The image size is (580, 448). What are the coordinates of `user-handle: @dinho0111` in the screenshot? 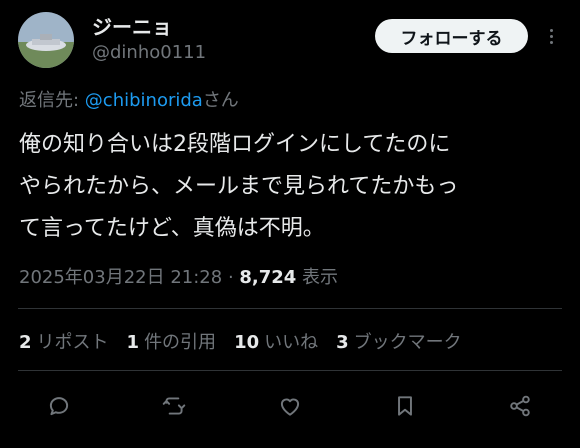 It's located at (149, 52).